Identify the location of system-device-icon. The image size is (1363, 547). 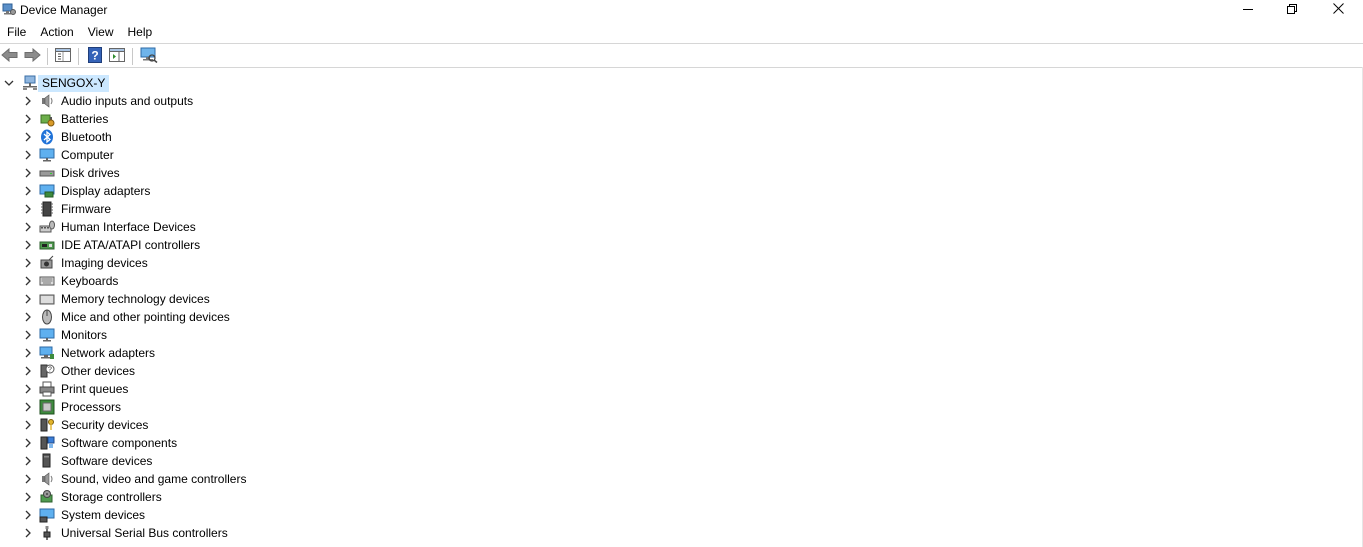
(47, 515).